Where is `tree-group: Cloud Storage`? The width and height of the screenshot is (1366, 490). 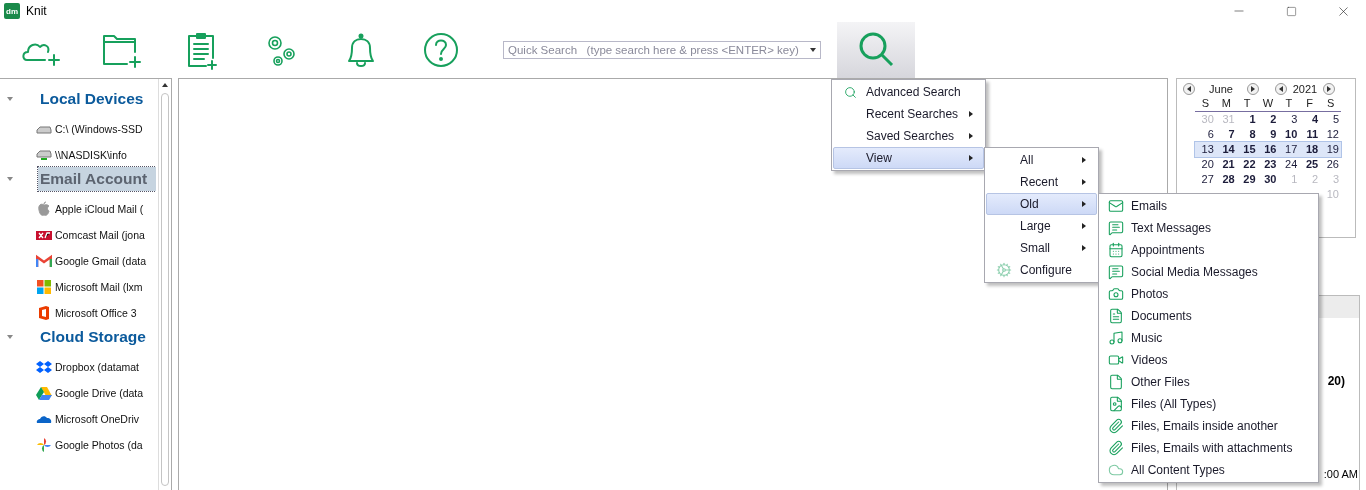
tree-group: Cloud Storage is located at coordinates (97, 337).